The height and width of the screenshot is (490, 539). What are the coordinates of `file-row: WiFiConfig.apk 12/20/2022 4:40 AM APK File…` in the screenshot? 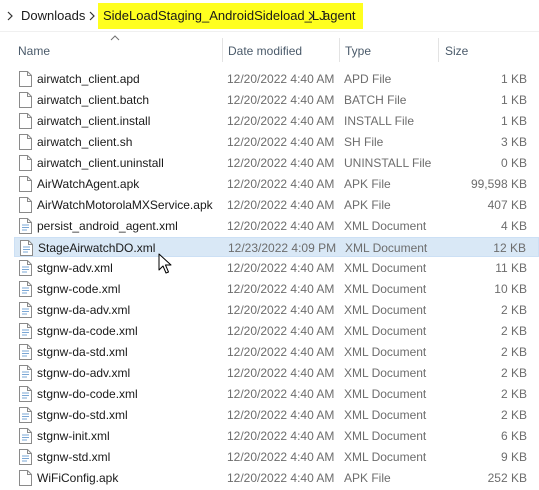 It's located at (276, 478).